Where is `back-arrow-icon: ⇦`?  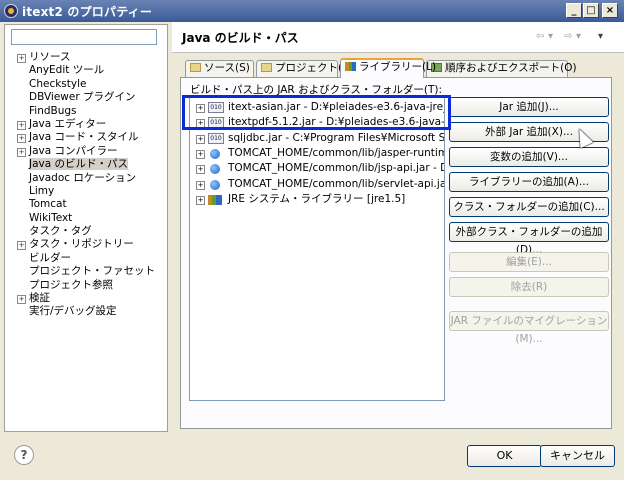 back-arrow-icon: ⇦ is located at coordinates (540, 36).